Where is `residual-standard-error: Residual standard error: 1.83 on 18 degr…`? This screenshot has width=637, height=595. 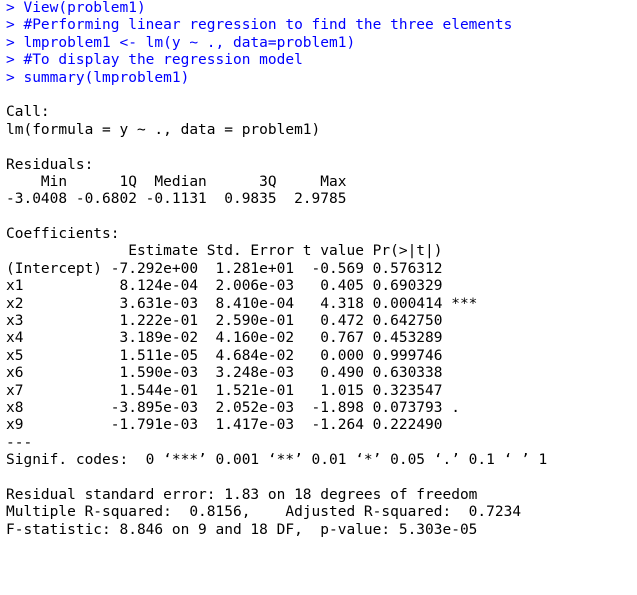 residual-standard-error: Residual standard error: 1.83 on 18 degr… is located at coordinates (242, 494).